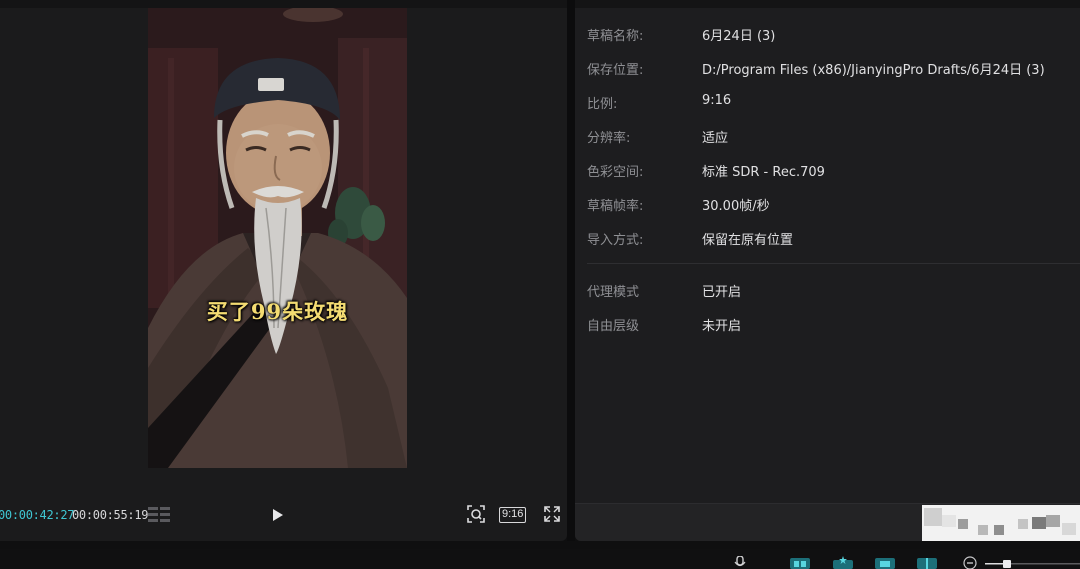 Image resolution: width=1080 pixels, height=569 pixels. What do you see at coordinates (827, 103) in the screenshot?
I see `info-row-ratio: 比例: 9:16` at bounding box center [827, 103].